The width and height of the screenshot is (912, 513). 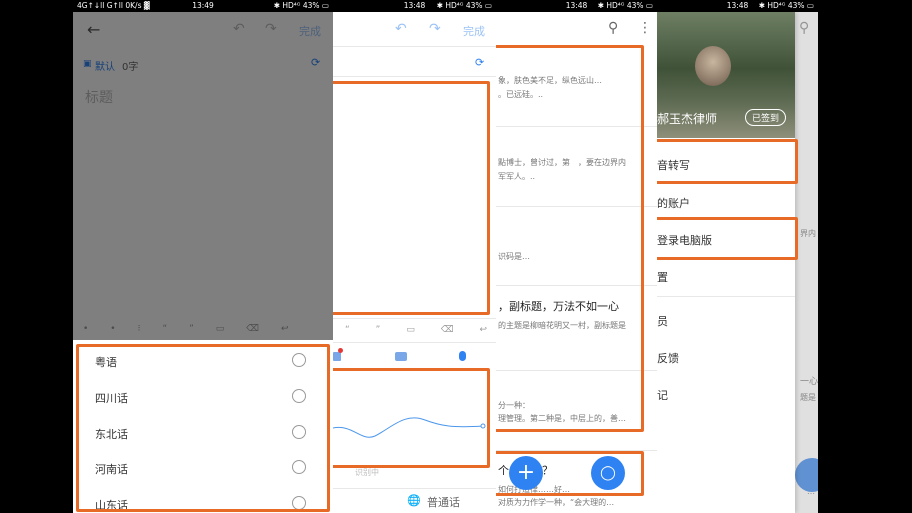 I want to click on waveform-line, so click(x=408, y=427).